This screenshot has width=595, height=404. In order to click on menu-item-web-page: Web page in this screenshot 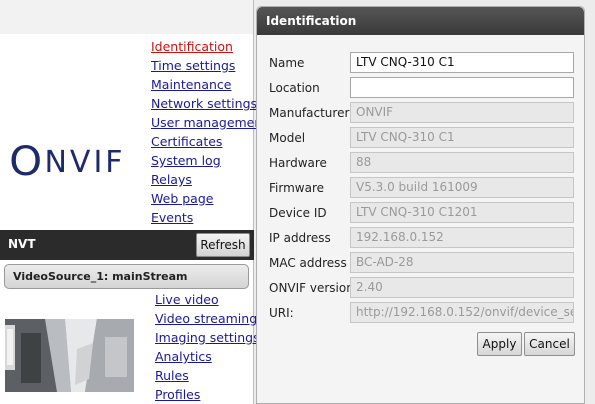, I will do `click(209, 198)`.